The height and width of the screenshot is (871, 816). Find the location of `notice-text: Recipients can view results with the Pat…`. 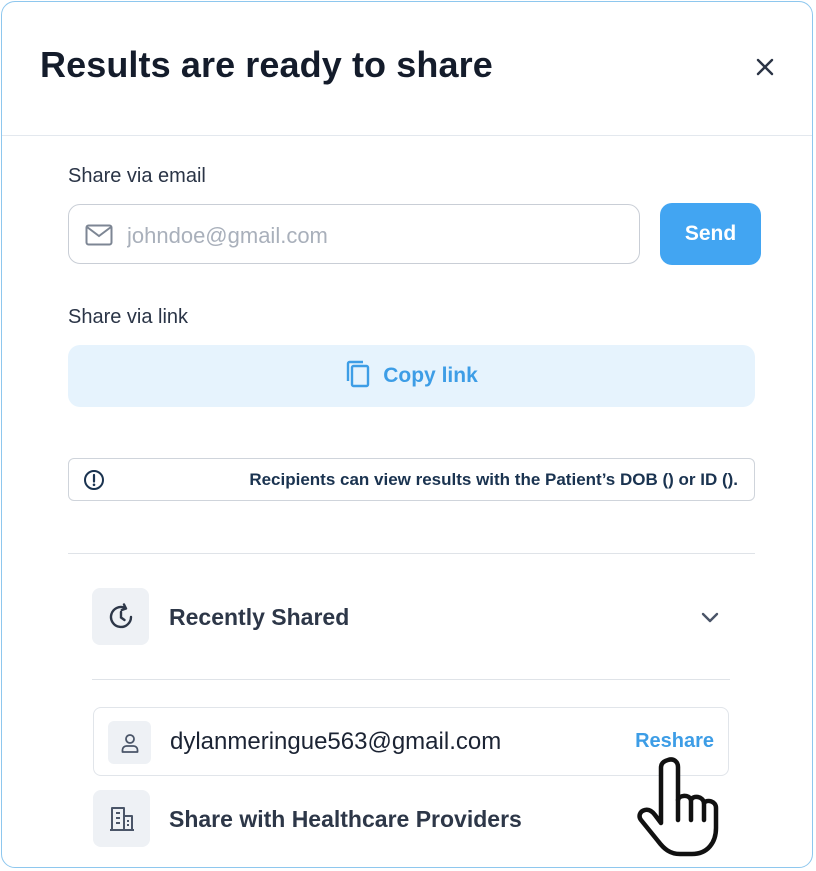

notice-text: Recipients can view results with the Pat… is located at coordinates (493, 479).